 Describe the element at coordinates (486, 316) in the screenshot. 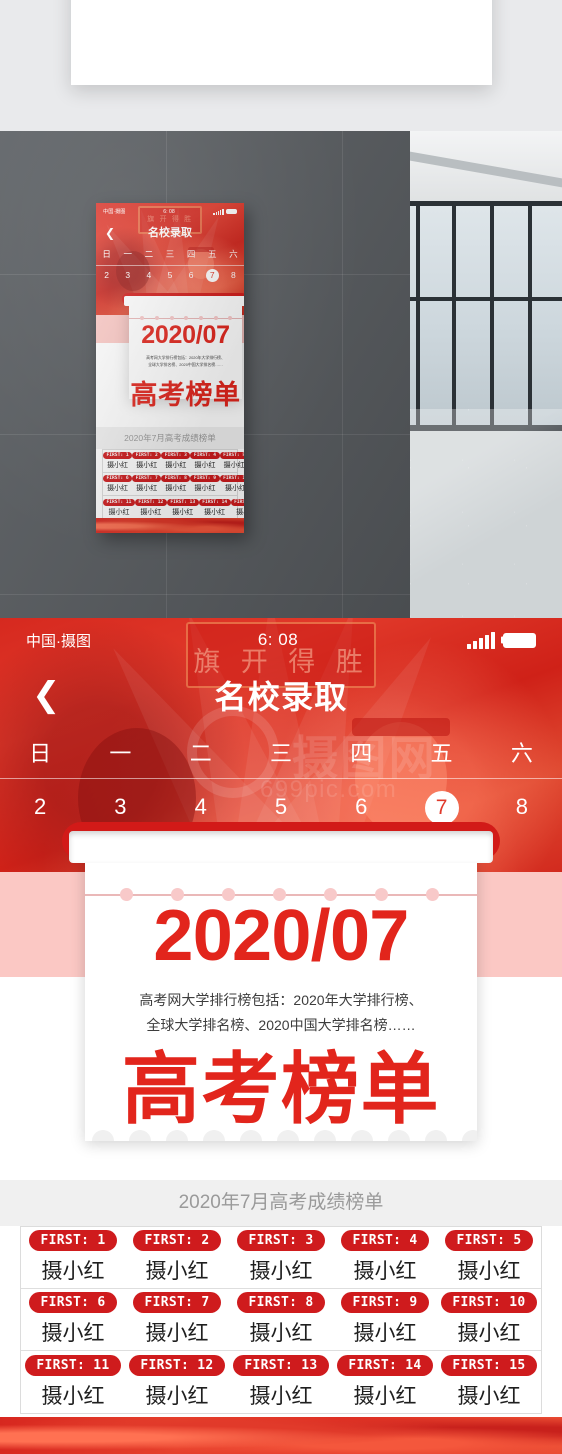

I see `window-wall` at that location.